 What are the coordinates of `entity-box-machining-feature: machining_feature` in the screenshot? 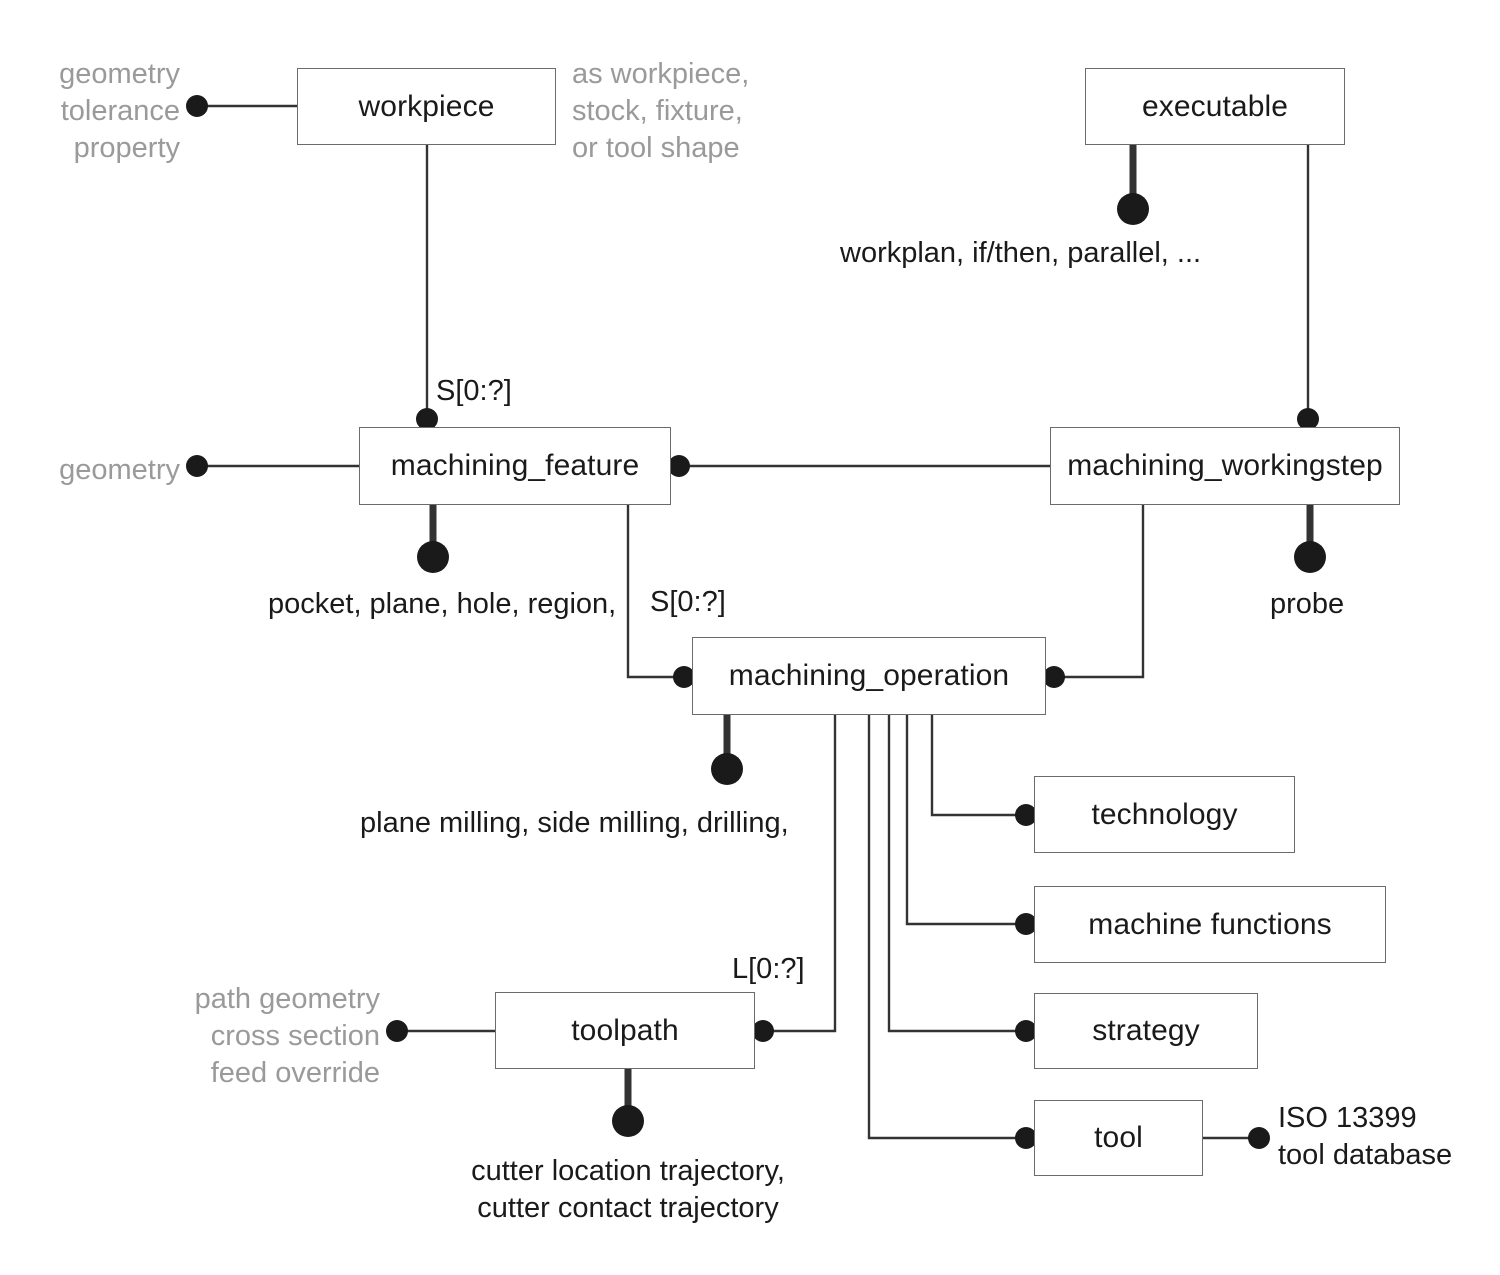 It's located at (515, 466).